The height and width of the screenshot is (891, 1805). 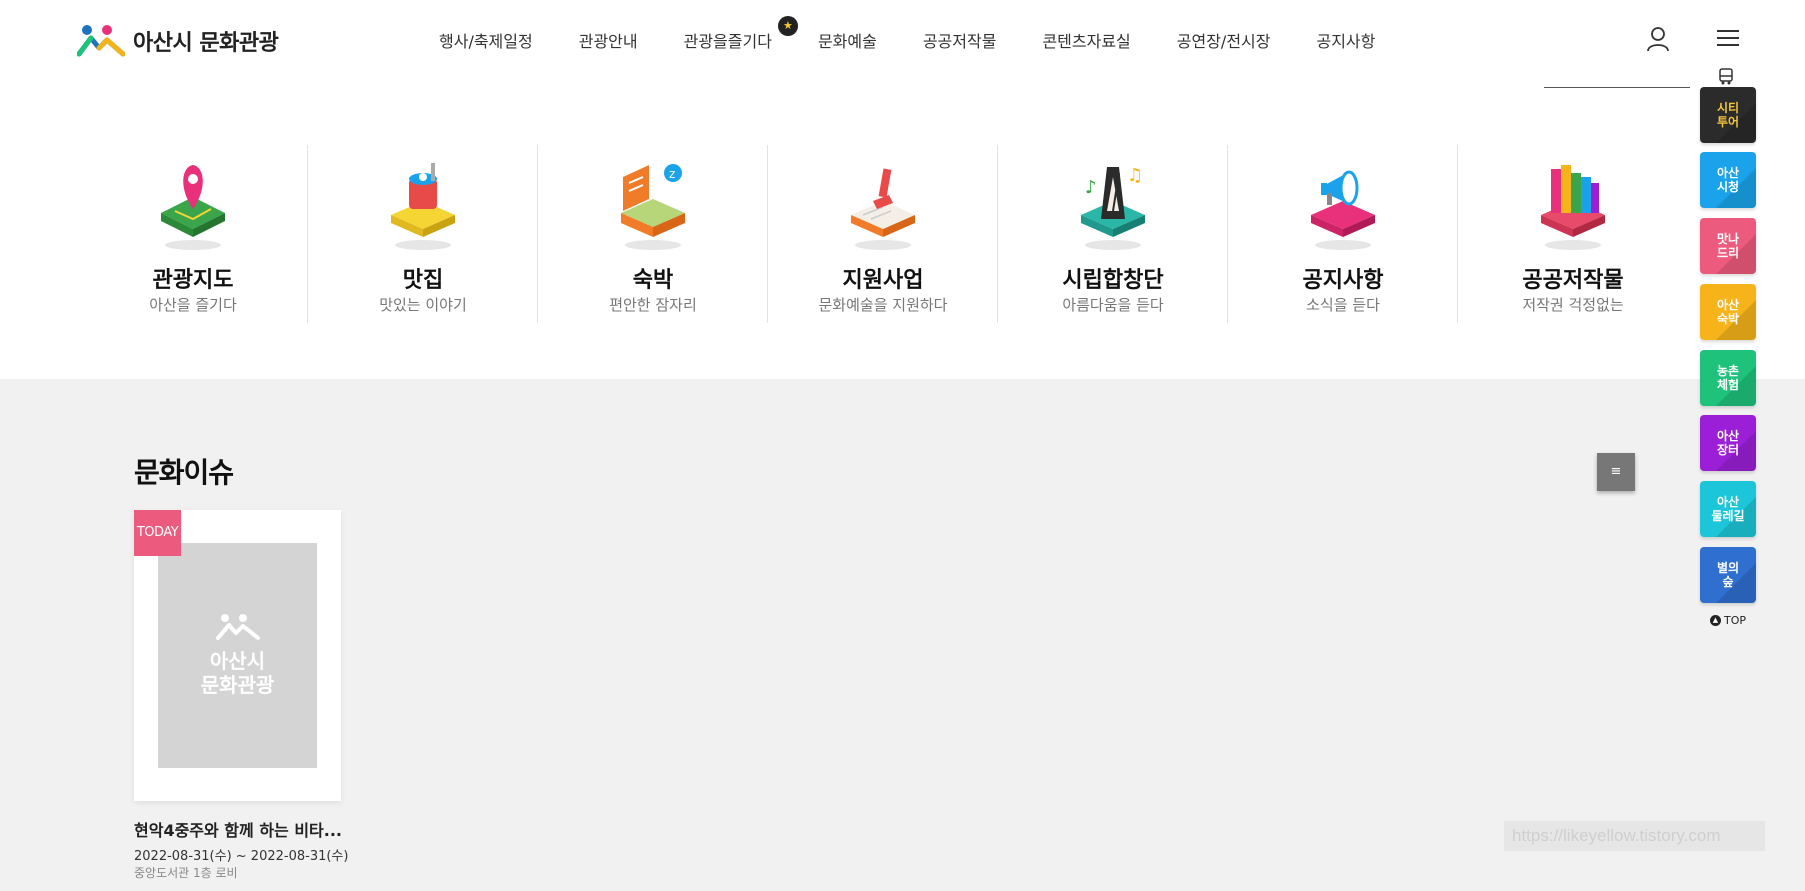 I want to click on quick-link-restaurants: 맛집 맛있는 이야기, so click(x=423, y=234).